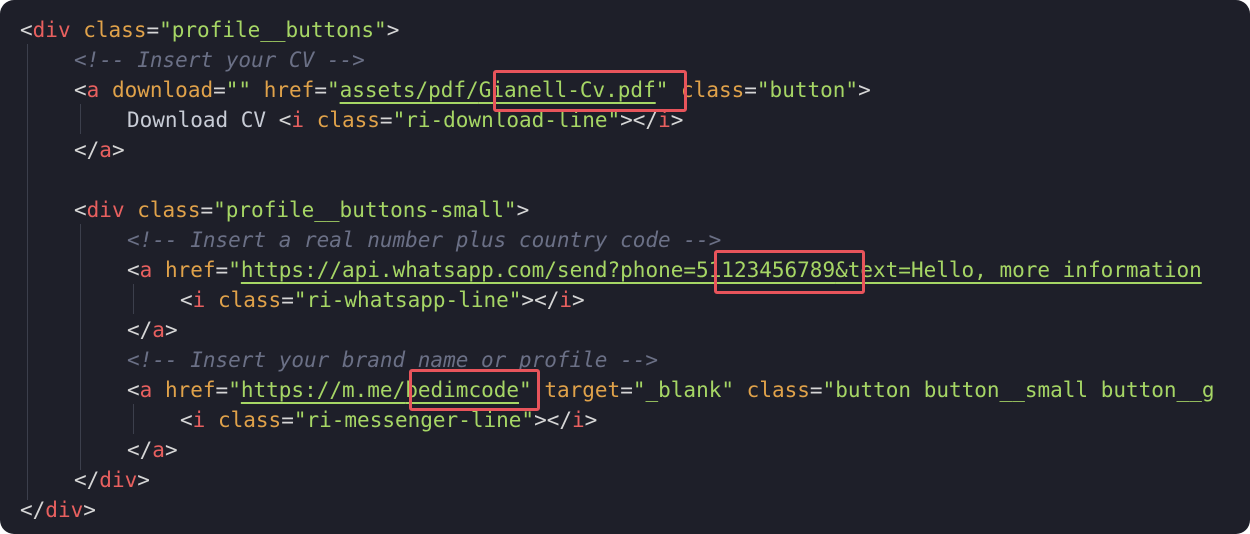 Image resolution: width=1250 pixels, height=534 pixels. Describe the element at coordinates (323, 390) in the screenshot. I see `messenger-url-link: https://m.me/` at that location.